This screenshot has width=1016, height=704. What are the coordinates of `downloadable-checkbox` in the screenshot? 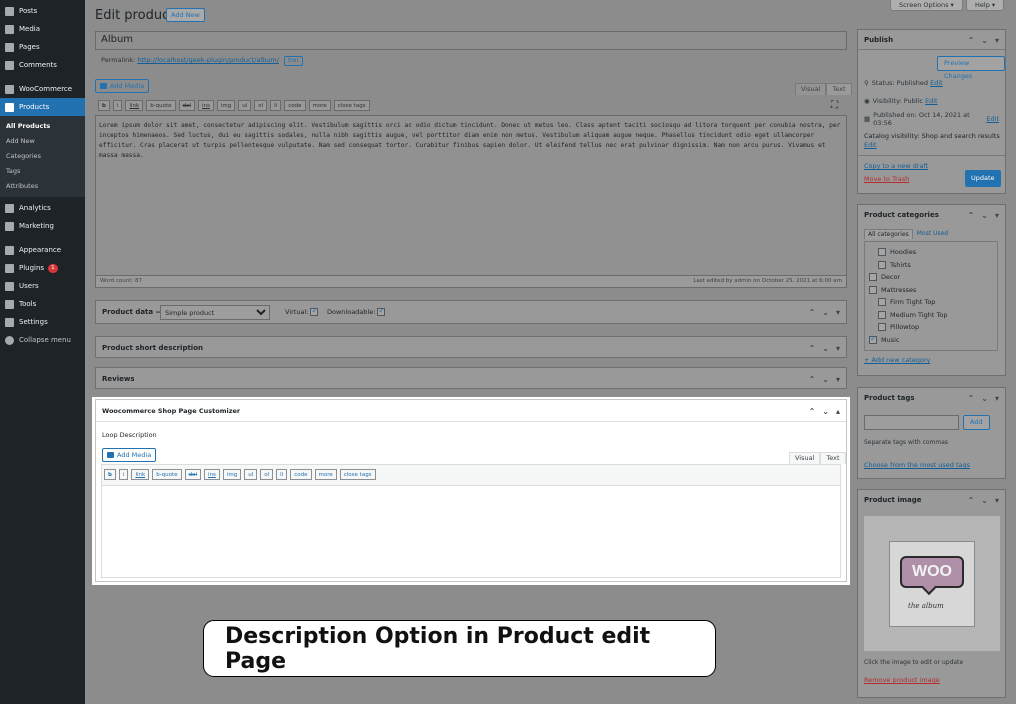 It's located at (381, 311).